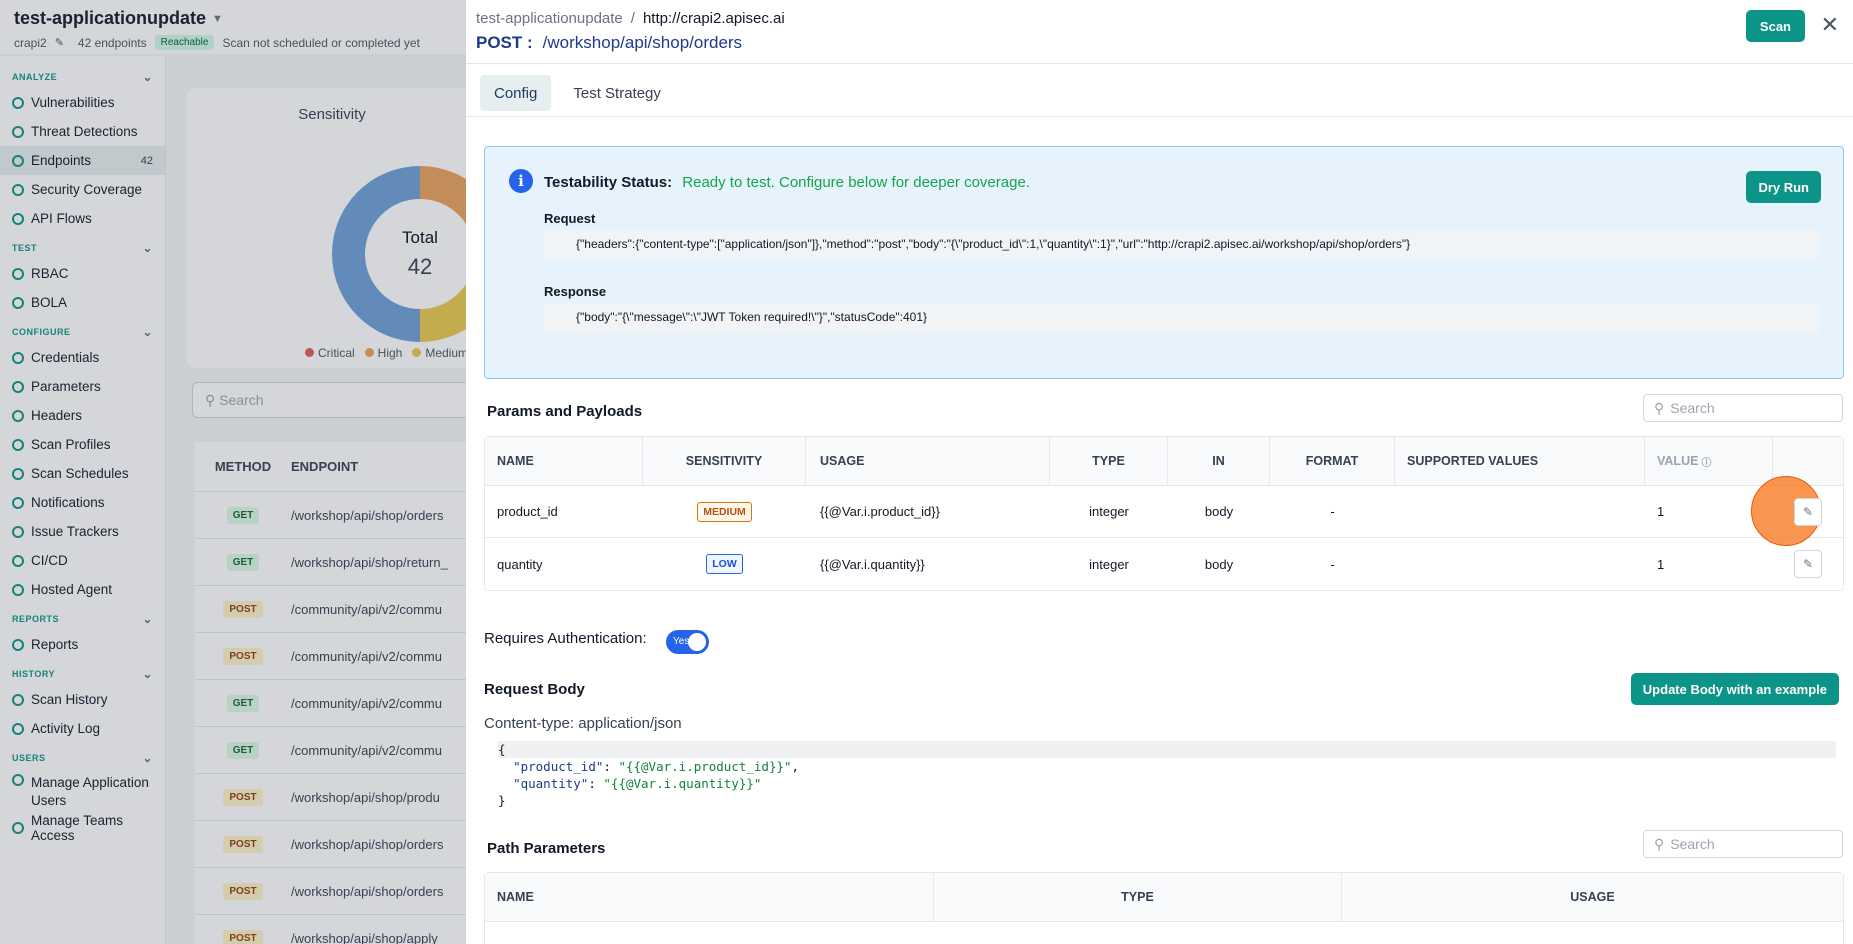  Describe the element at coordinates (521, 181) in the screenshot. I see `info-icon: i` at that location.